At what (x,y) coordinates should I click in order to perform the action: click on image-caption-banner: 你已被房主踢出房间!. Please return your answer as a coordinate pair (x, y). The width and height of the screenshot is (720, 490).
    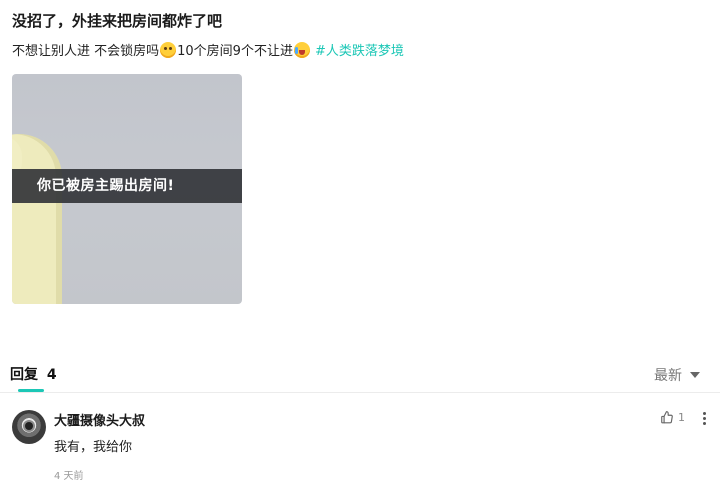
    Looking at the image, I should click on (127, 186).